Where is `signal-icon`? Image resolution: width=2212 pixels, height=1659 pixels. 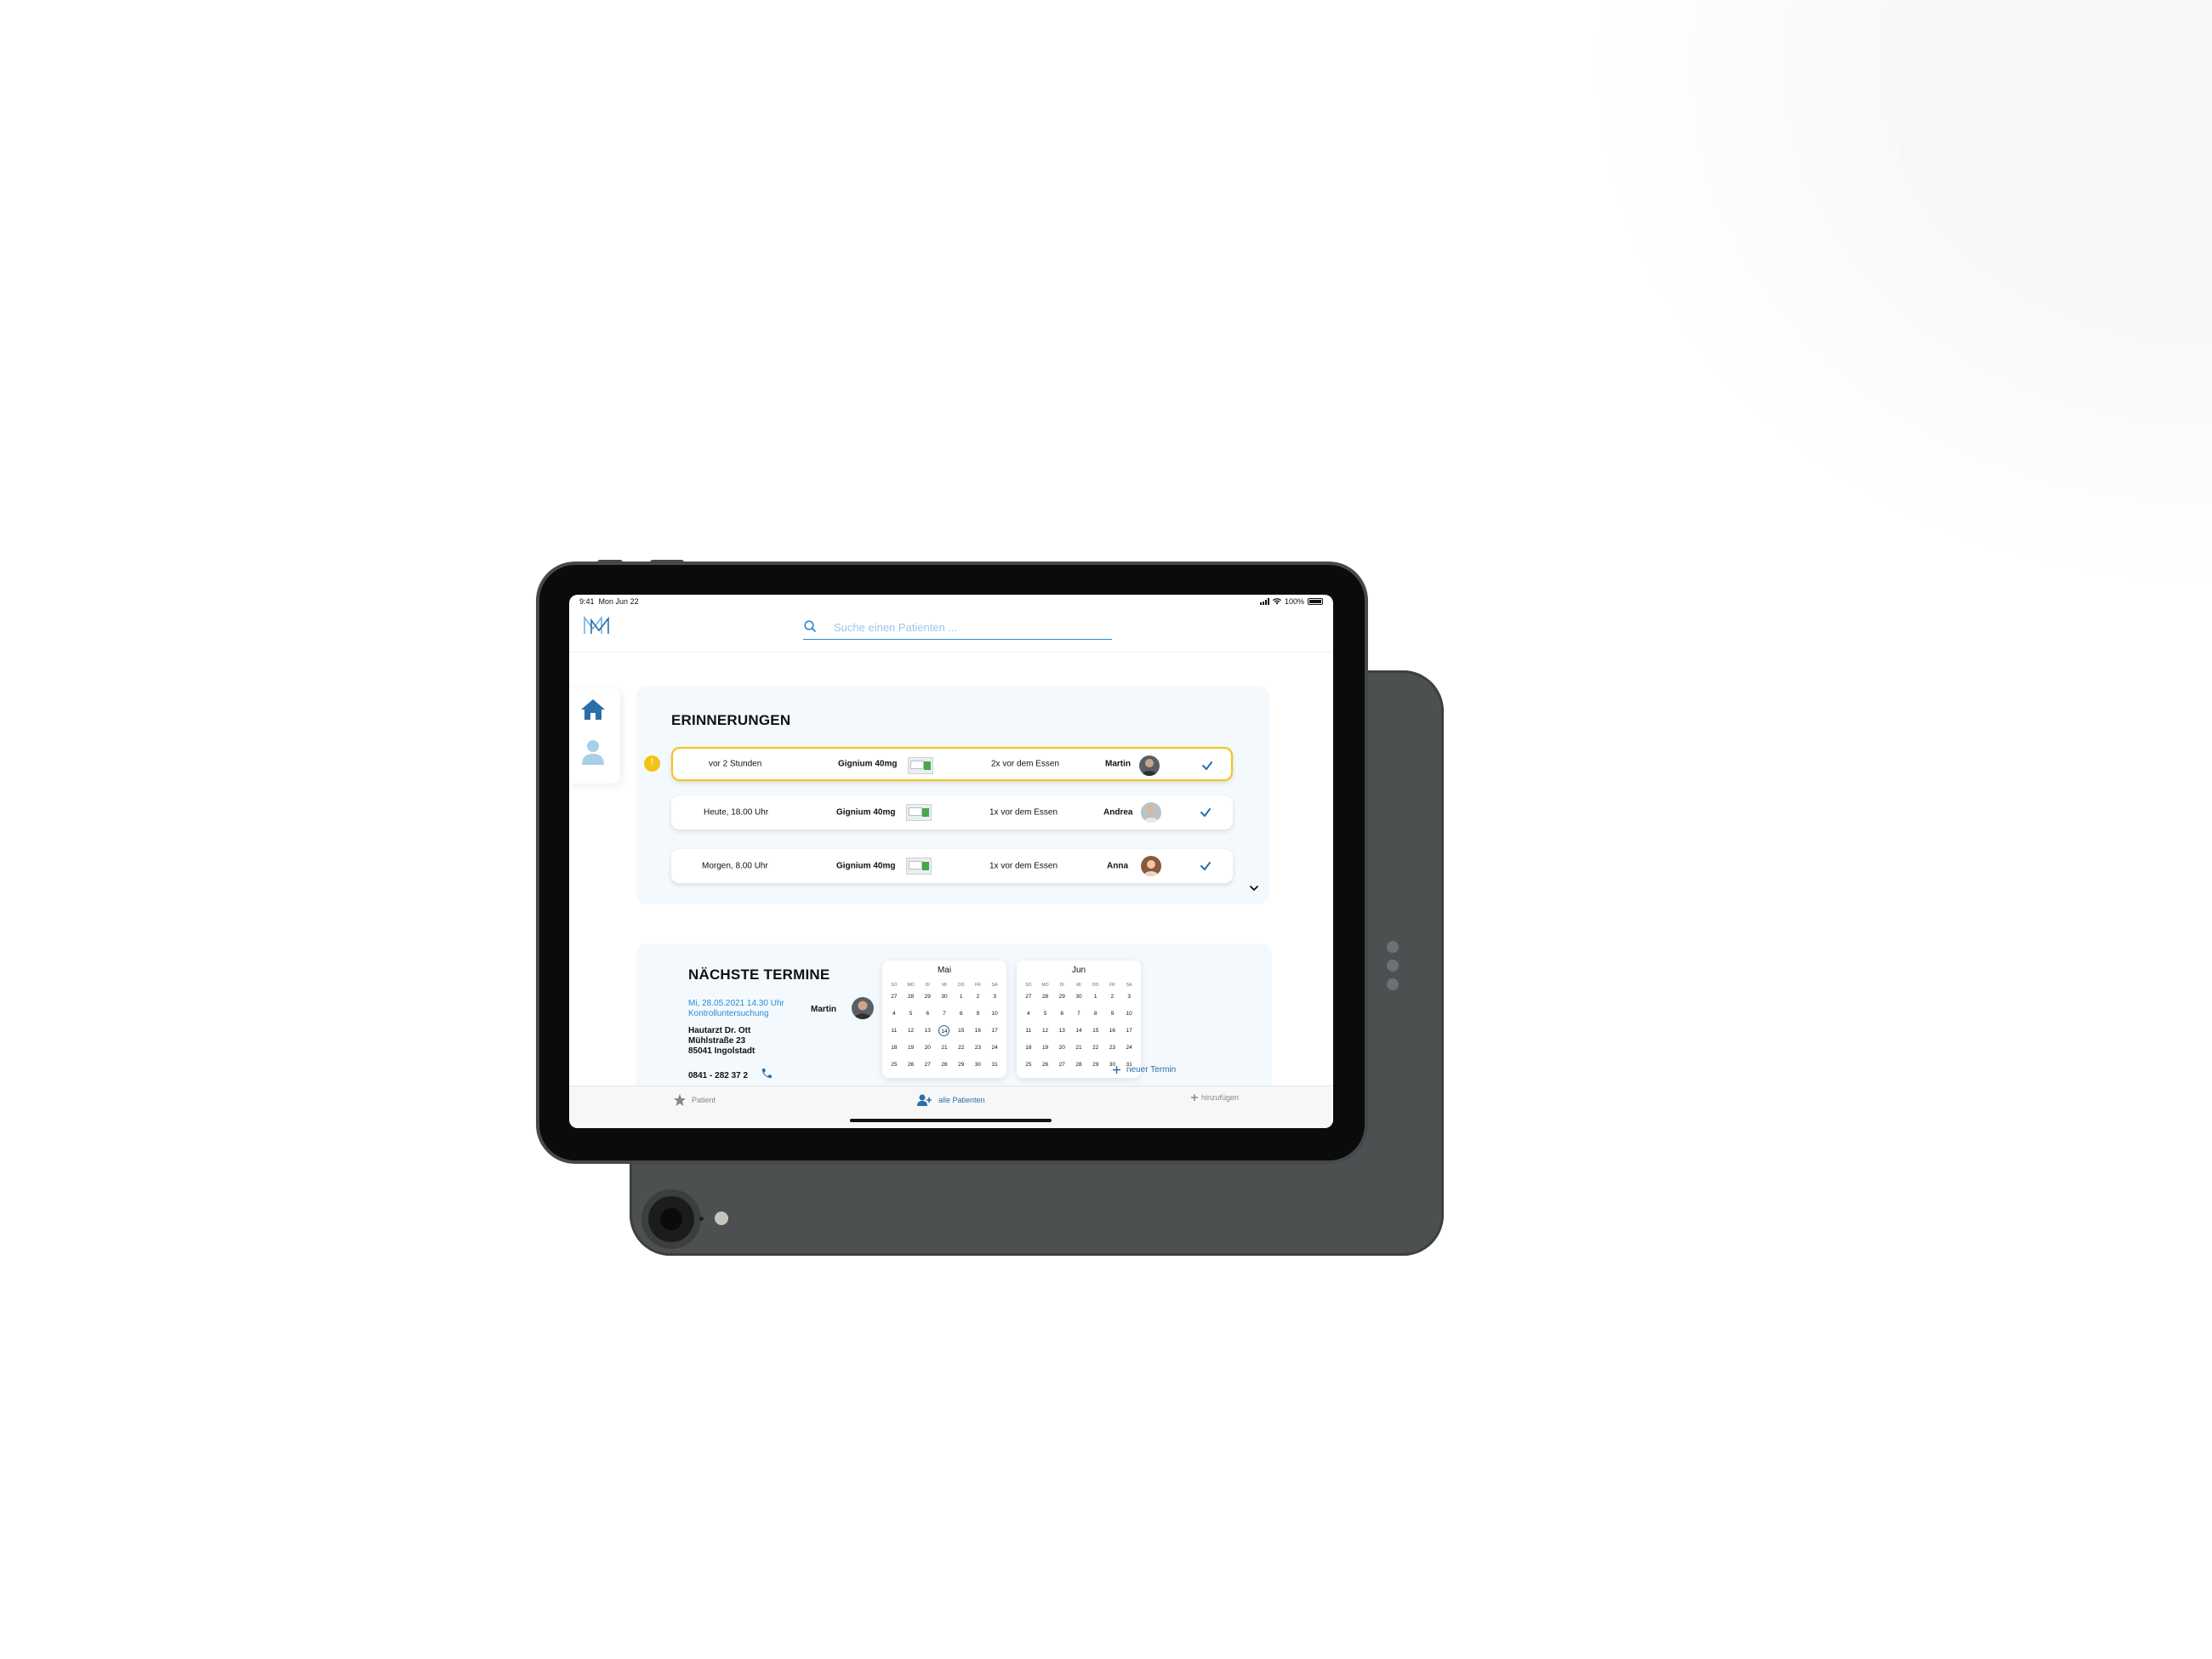 signal-icon is located at coordinates (1264, 601).